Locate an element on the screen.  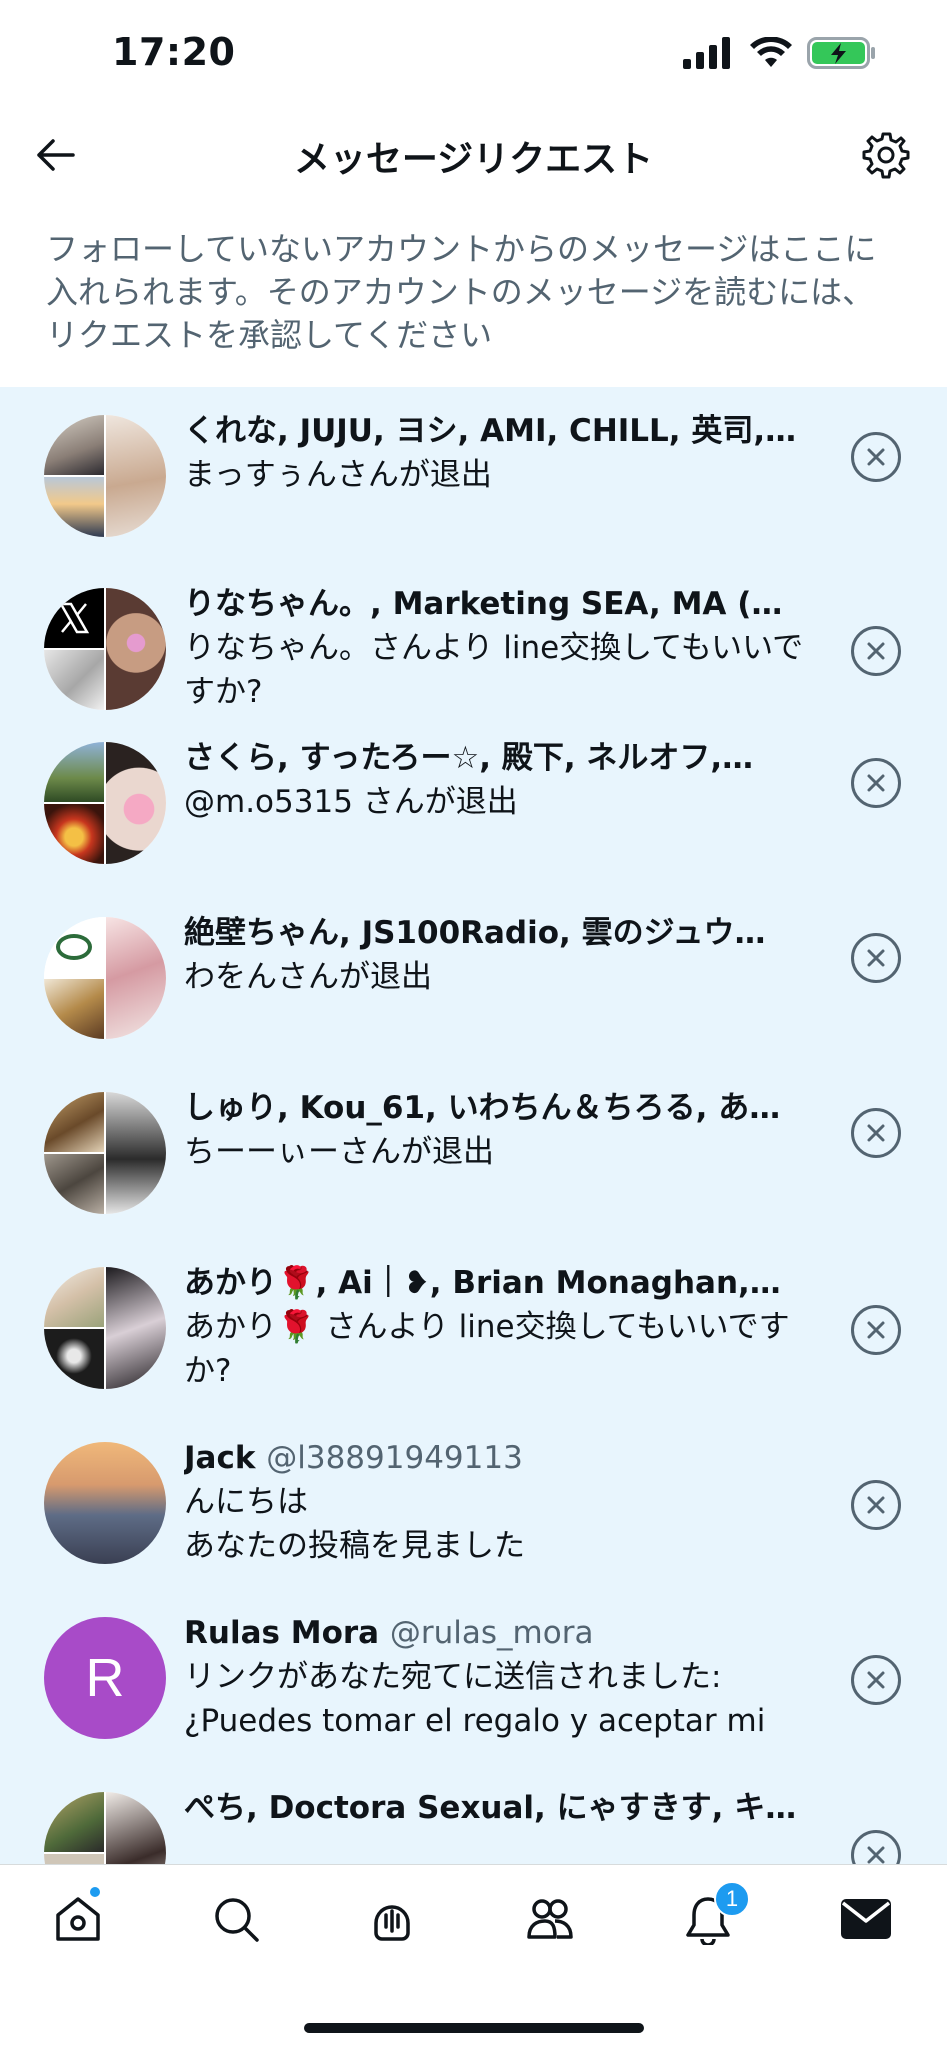
wifi-icon is located at coordinates (771, 54).